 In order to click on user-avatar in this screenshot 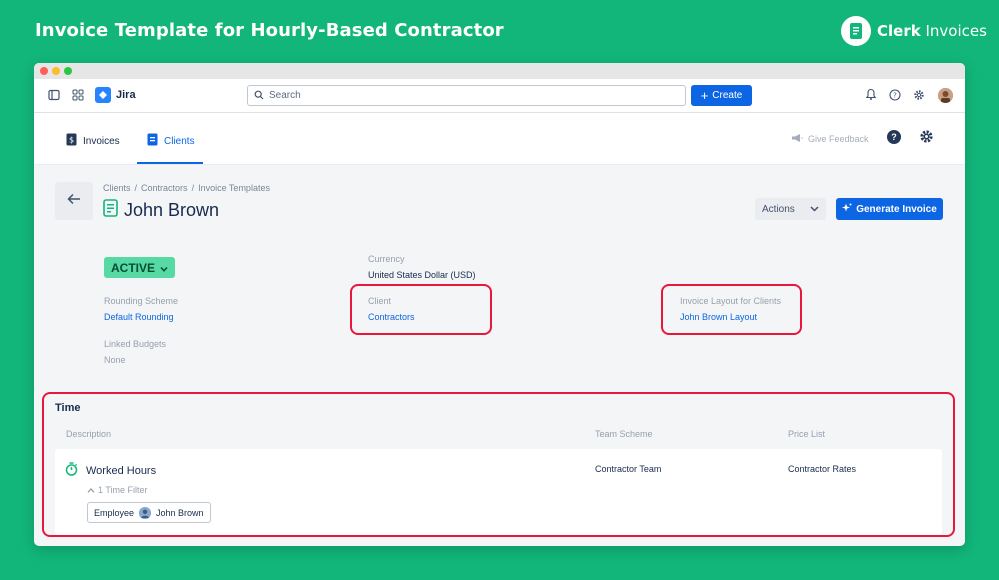, I will do `click(945, 95)`.